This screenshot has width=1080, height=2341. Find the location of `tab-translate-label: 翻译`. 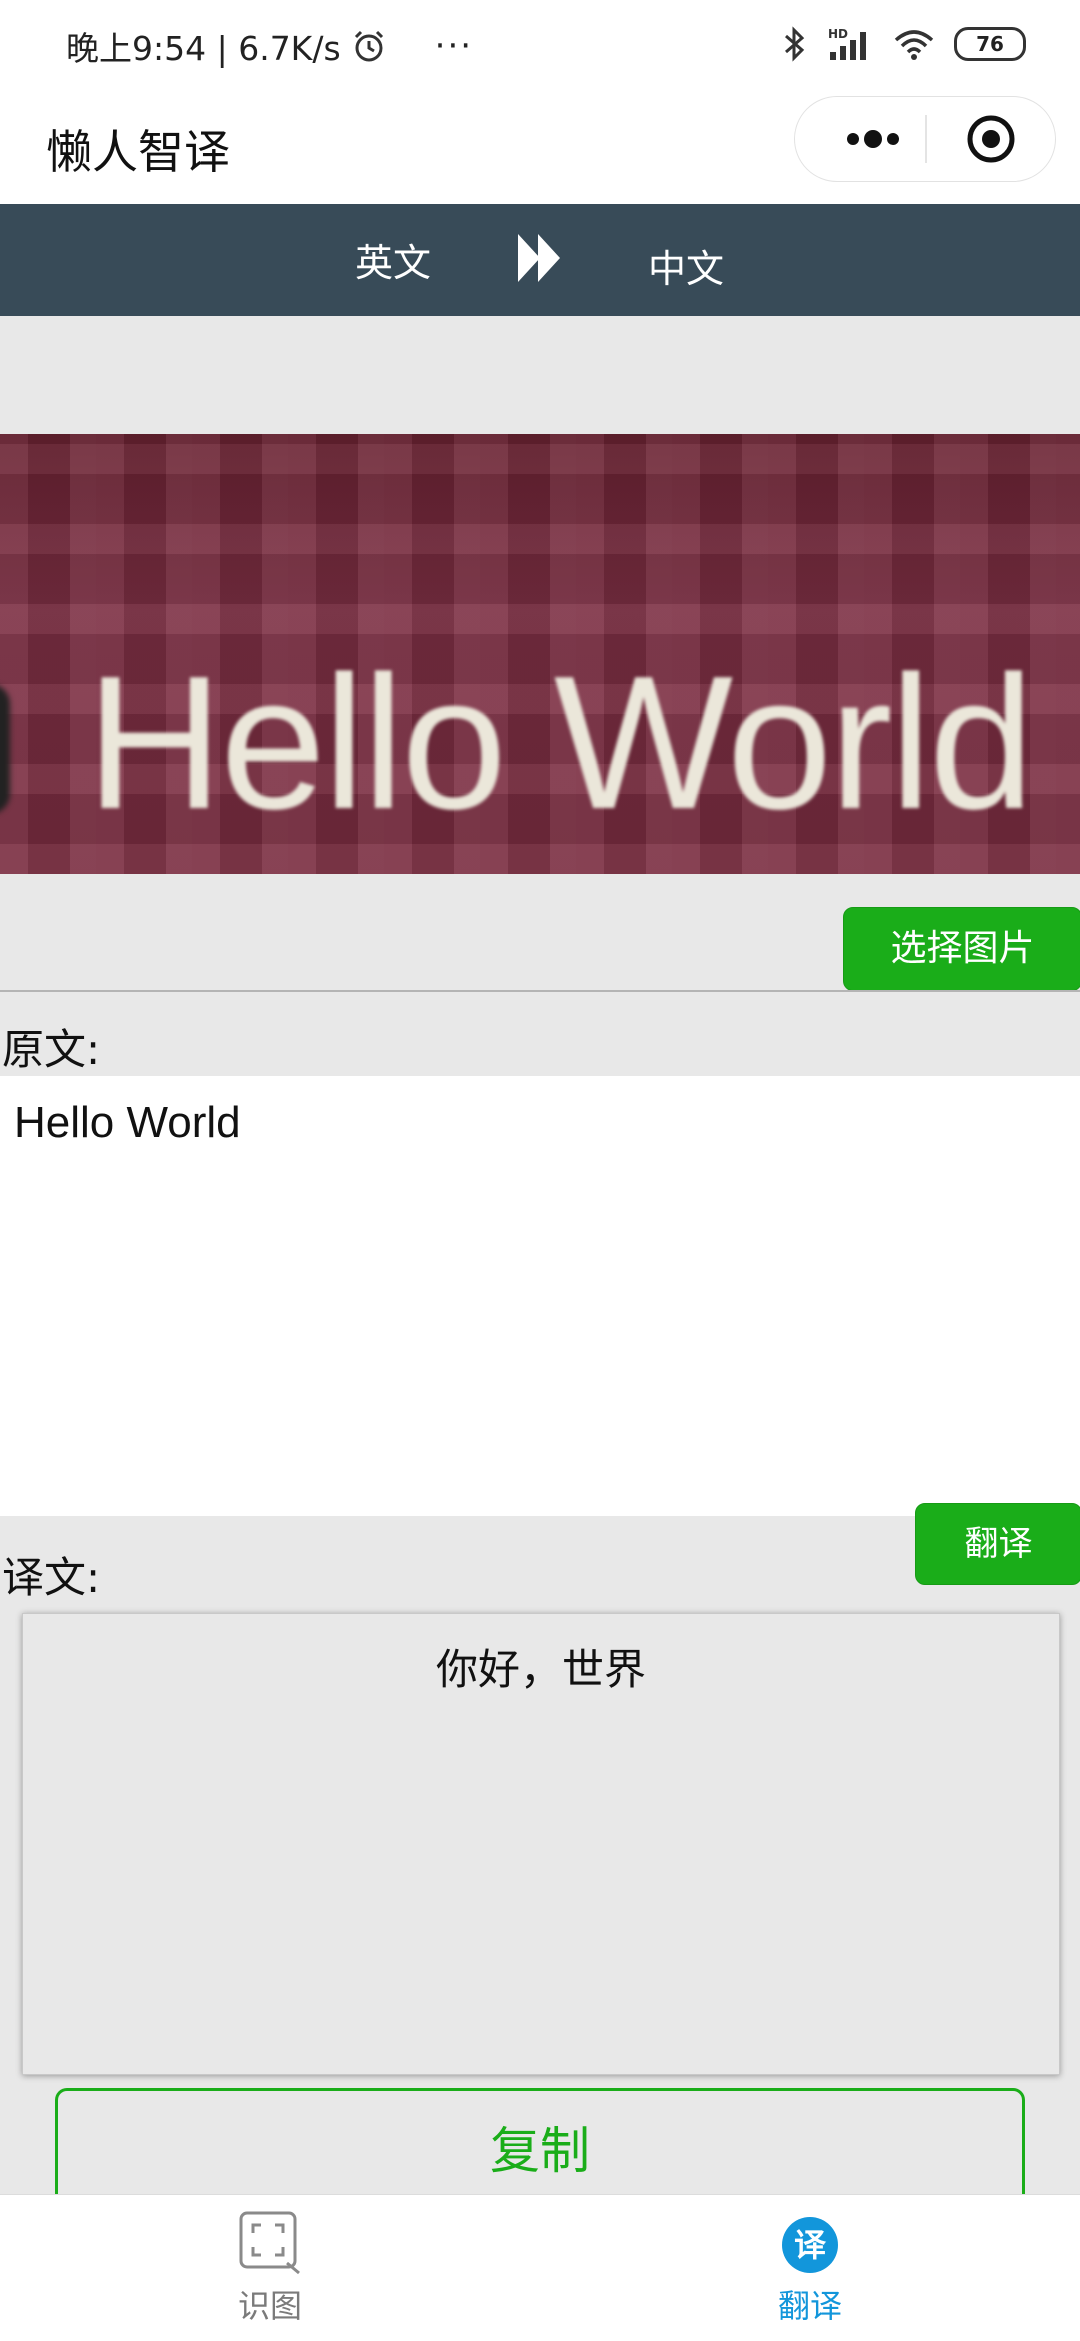

tab-translate-label: 翻译 is located at coordinates (809, 2306).